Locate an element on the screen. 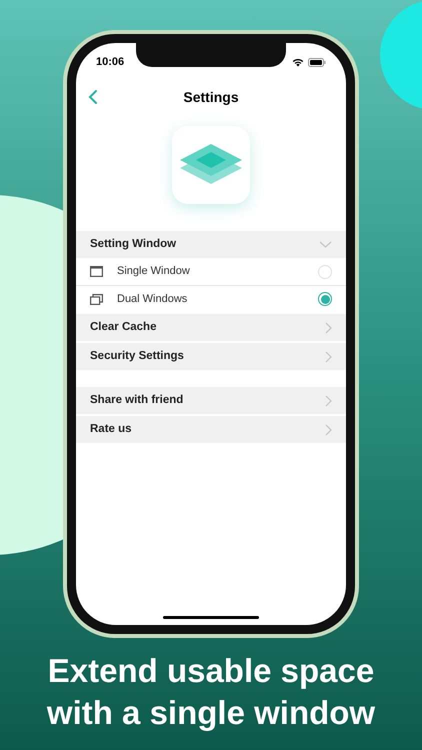  wifi-icon is located at coordinates (298, 62).